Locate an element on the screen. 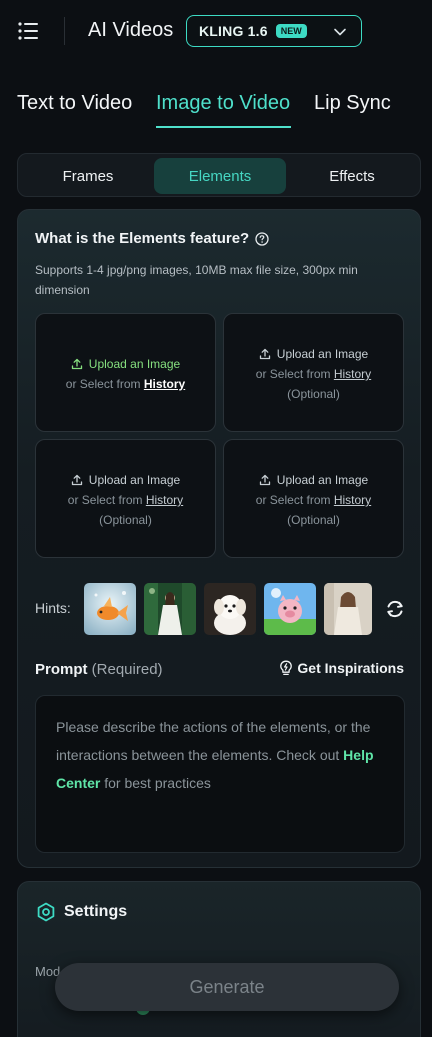 Image resolution: width=432 pixels, height=1037 pixels. hints-label: Hints: is located at coordinates (53, 608).